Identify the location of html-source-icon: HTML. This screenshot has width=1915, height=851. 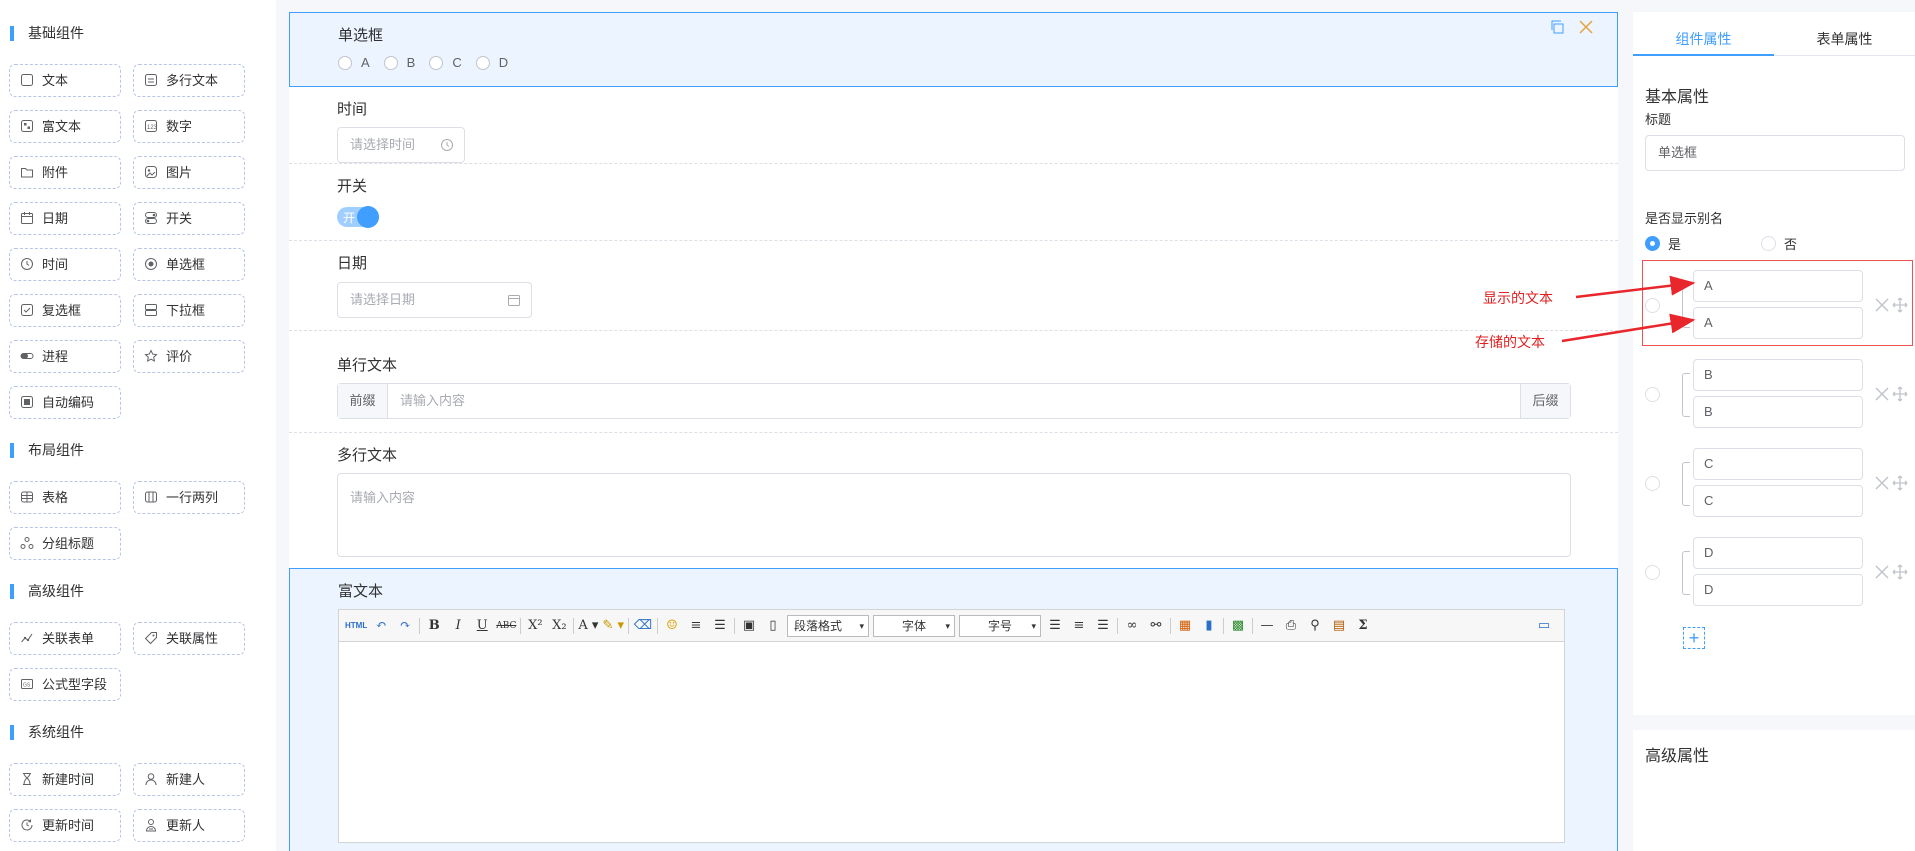
(356, 626).